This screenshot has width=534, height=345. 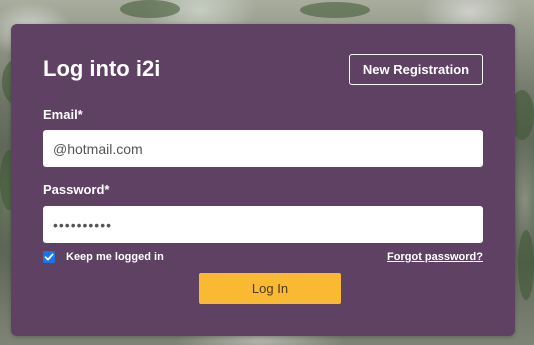 I want to click on login-button: Log In, so click(x=270, y=288).